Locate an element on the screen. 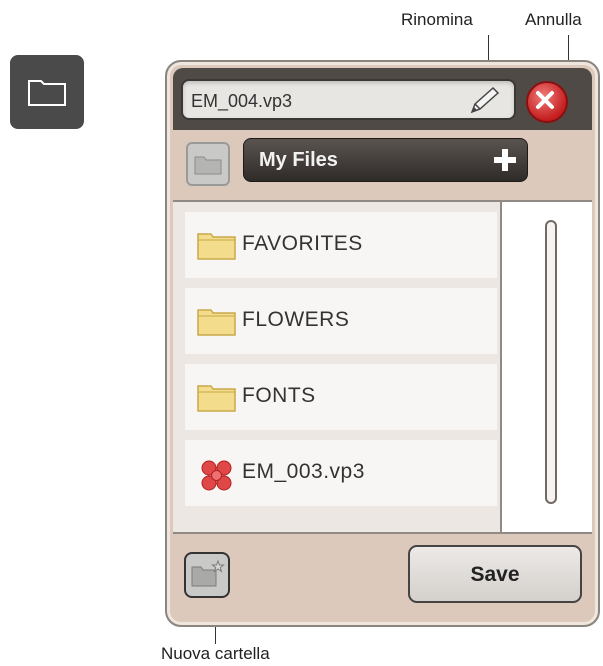 This screenshot has height=666, width=603. list-item-fonts: FONTS is located at coordinates (341, 397).